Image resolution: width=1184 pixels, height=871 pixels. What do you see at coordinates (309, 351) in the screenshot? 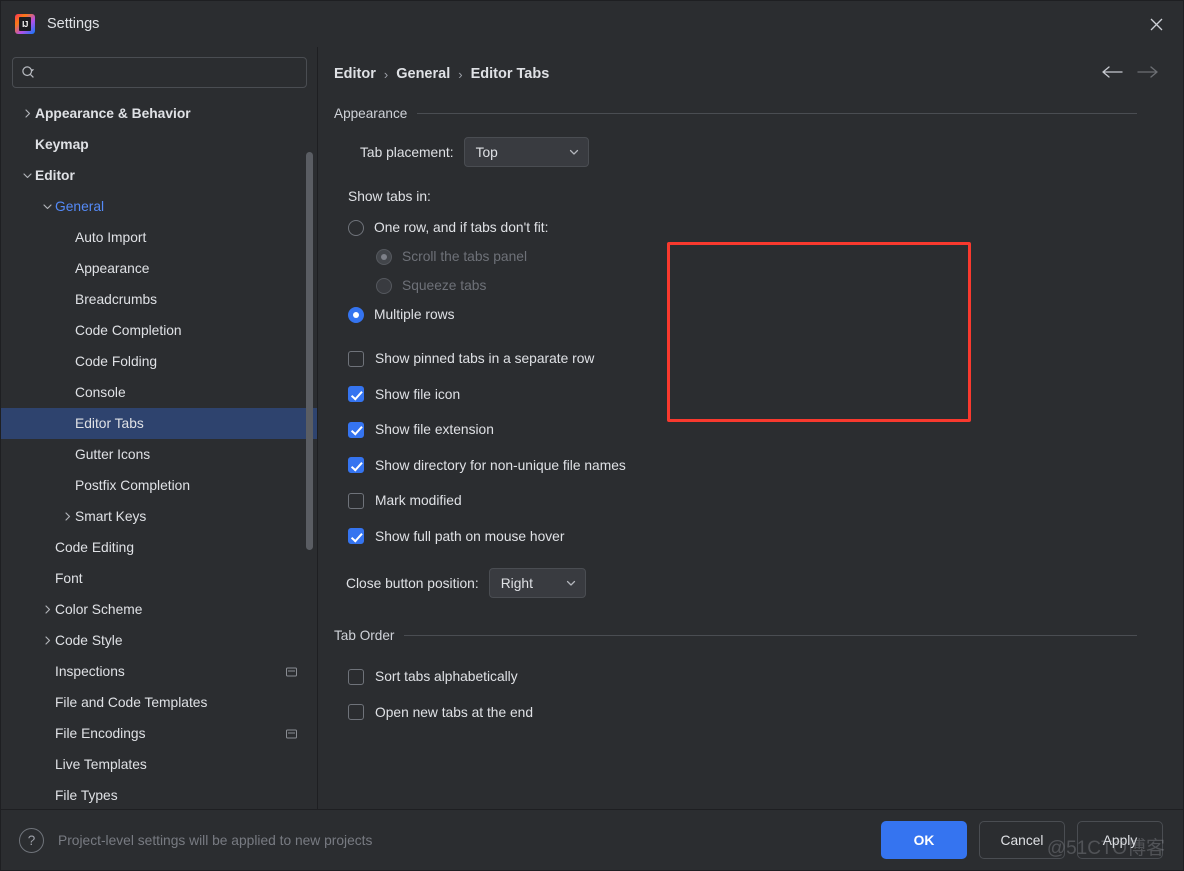
I see `sidebar-scrollbar-thumb` at bounding box center [309, 351].